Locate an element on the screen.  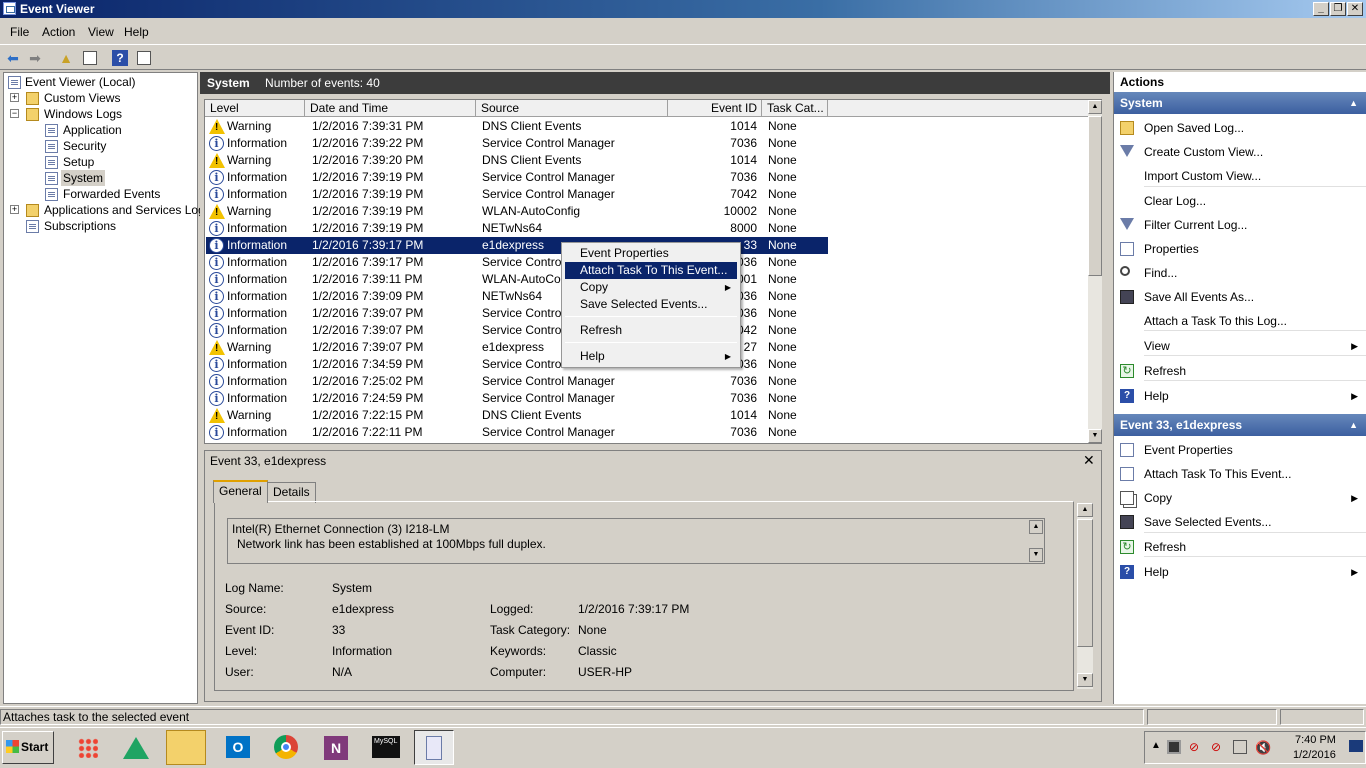
tree-item-root: Event Viewer (Local) is located at coordinates (80, 82).